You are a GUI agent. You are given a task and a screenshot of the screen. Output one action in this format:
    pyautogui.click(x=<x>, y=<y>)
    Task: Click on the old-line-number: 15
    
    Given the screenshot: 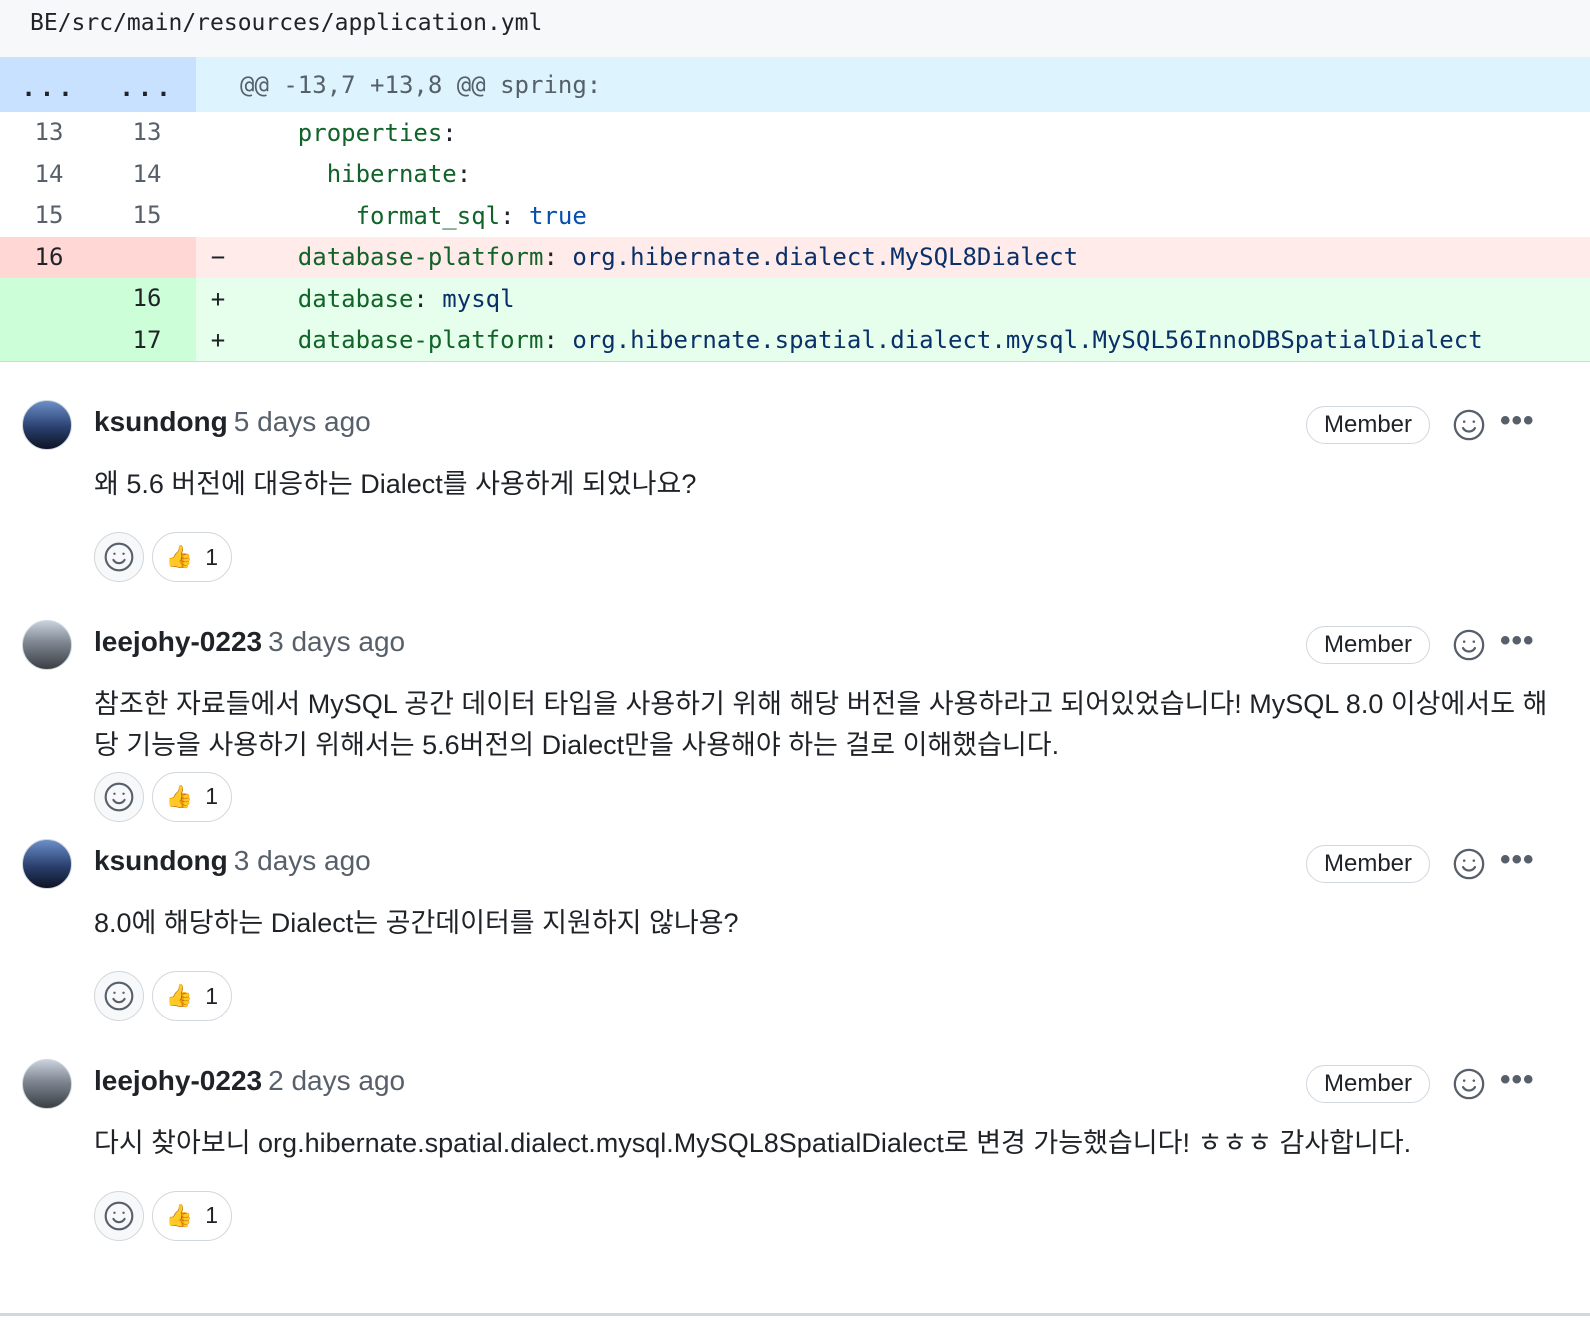 What is the action you would take?
    pyautogui.click(x=49, y=216)
    